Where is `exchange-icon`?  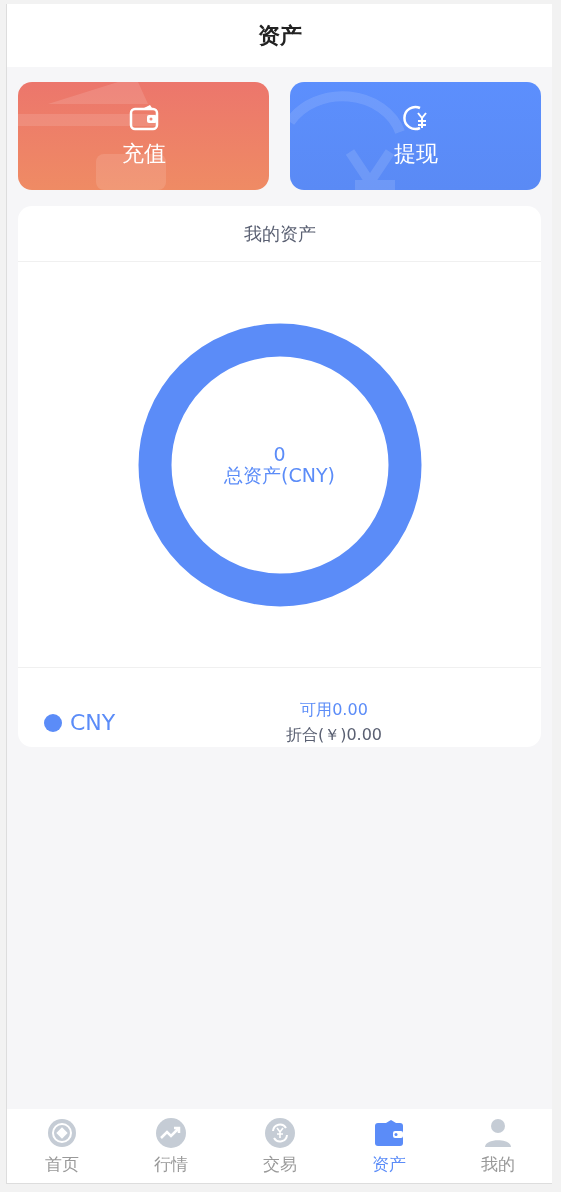 exchange-icon is located at coordinates (279, 1132).